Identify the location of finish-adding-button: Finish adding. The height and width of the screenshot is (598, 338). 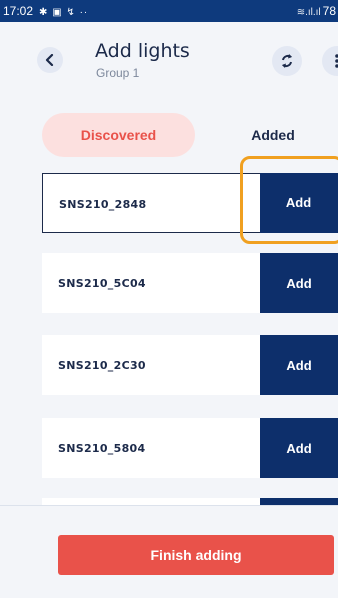
(196, 555).